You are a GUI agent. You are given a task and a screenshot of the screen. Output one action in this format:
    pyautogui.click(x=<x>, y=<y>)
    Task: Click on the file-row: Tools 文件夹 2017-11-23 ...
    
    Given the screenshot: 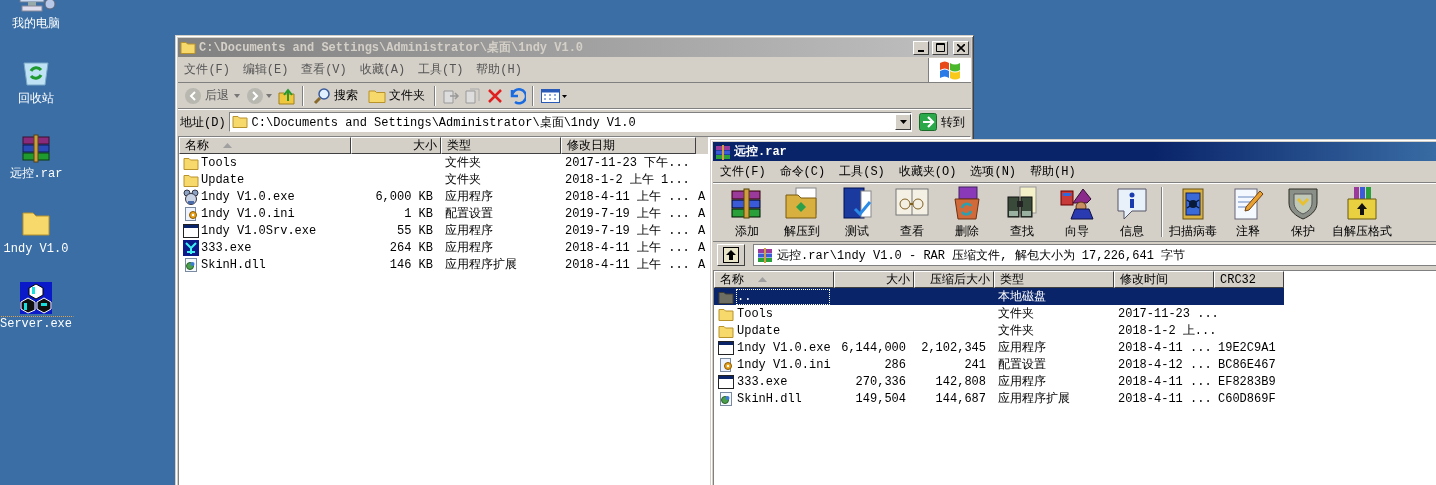 What is the action you would take?
    pyautogui.click(x=999, y=313)
    